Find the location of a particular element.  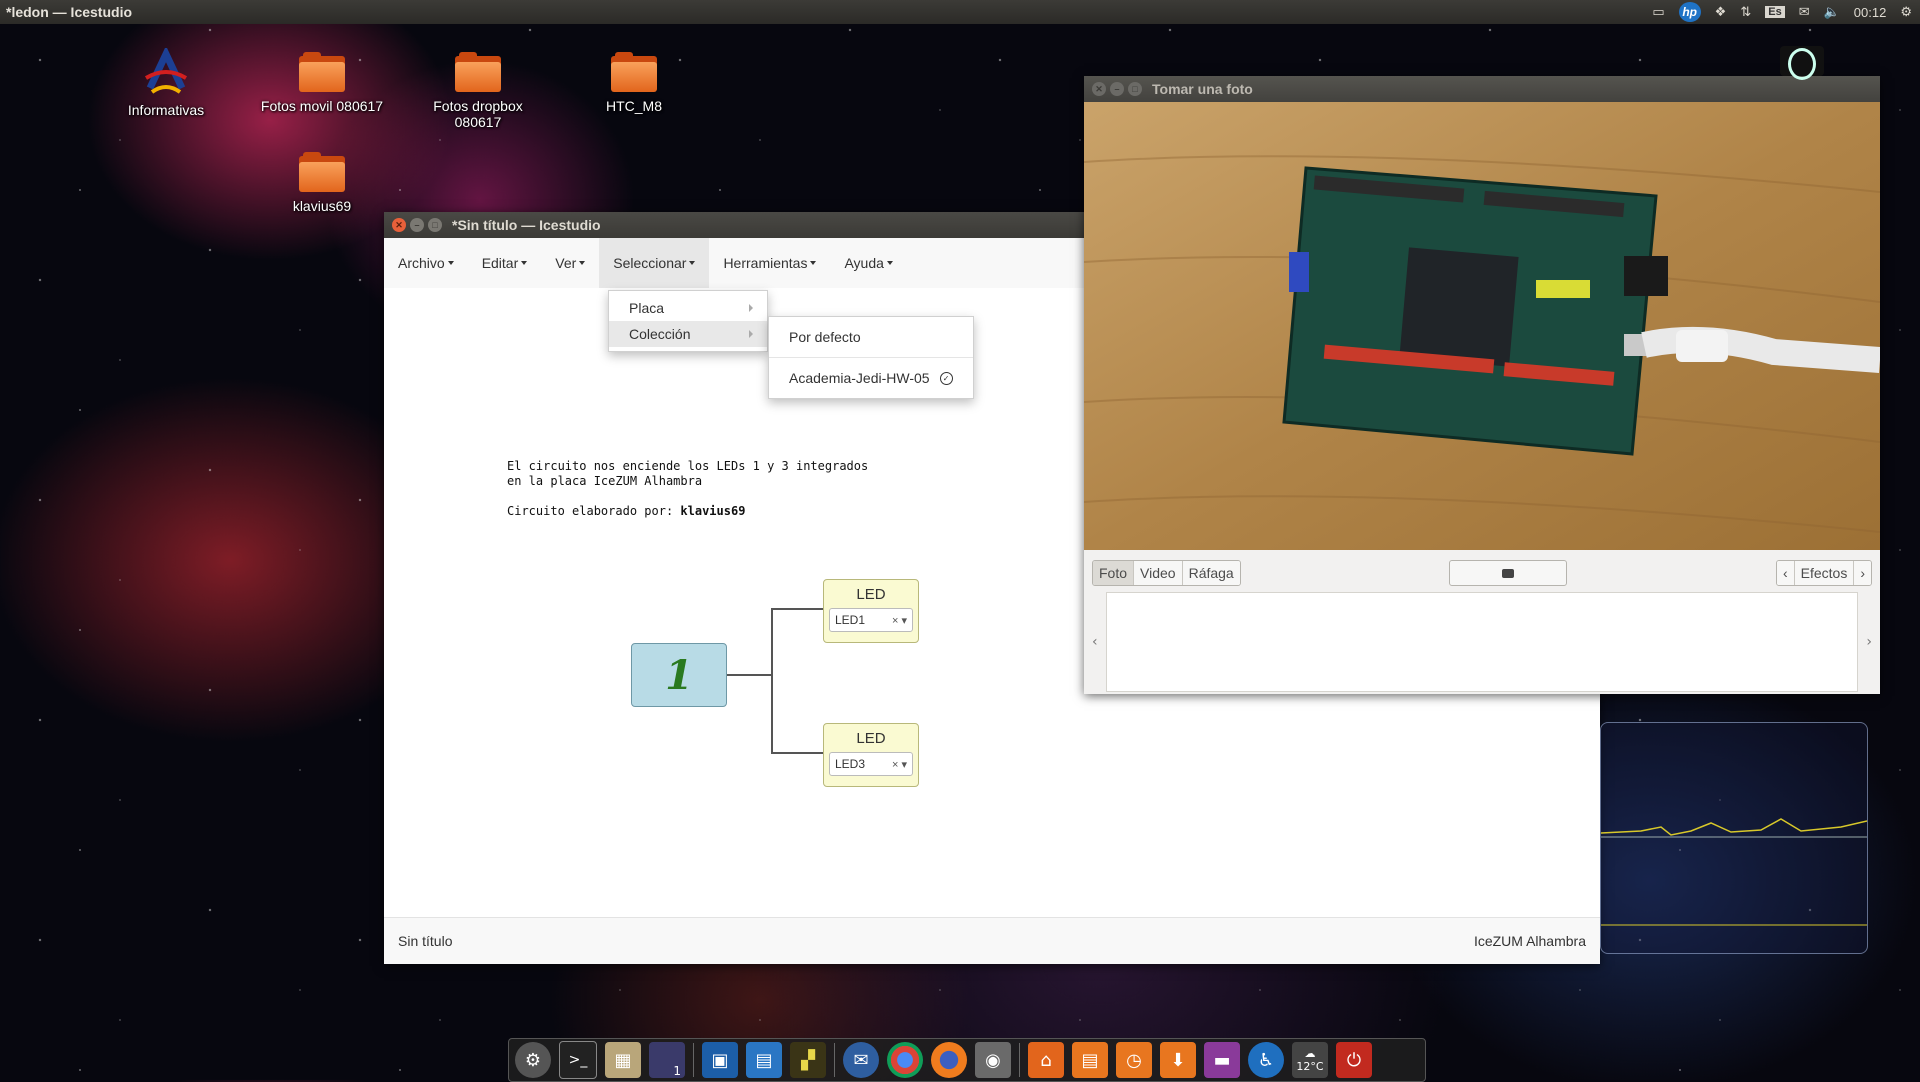

terminal-icon: >_ is located at coordinates (578, 1060).